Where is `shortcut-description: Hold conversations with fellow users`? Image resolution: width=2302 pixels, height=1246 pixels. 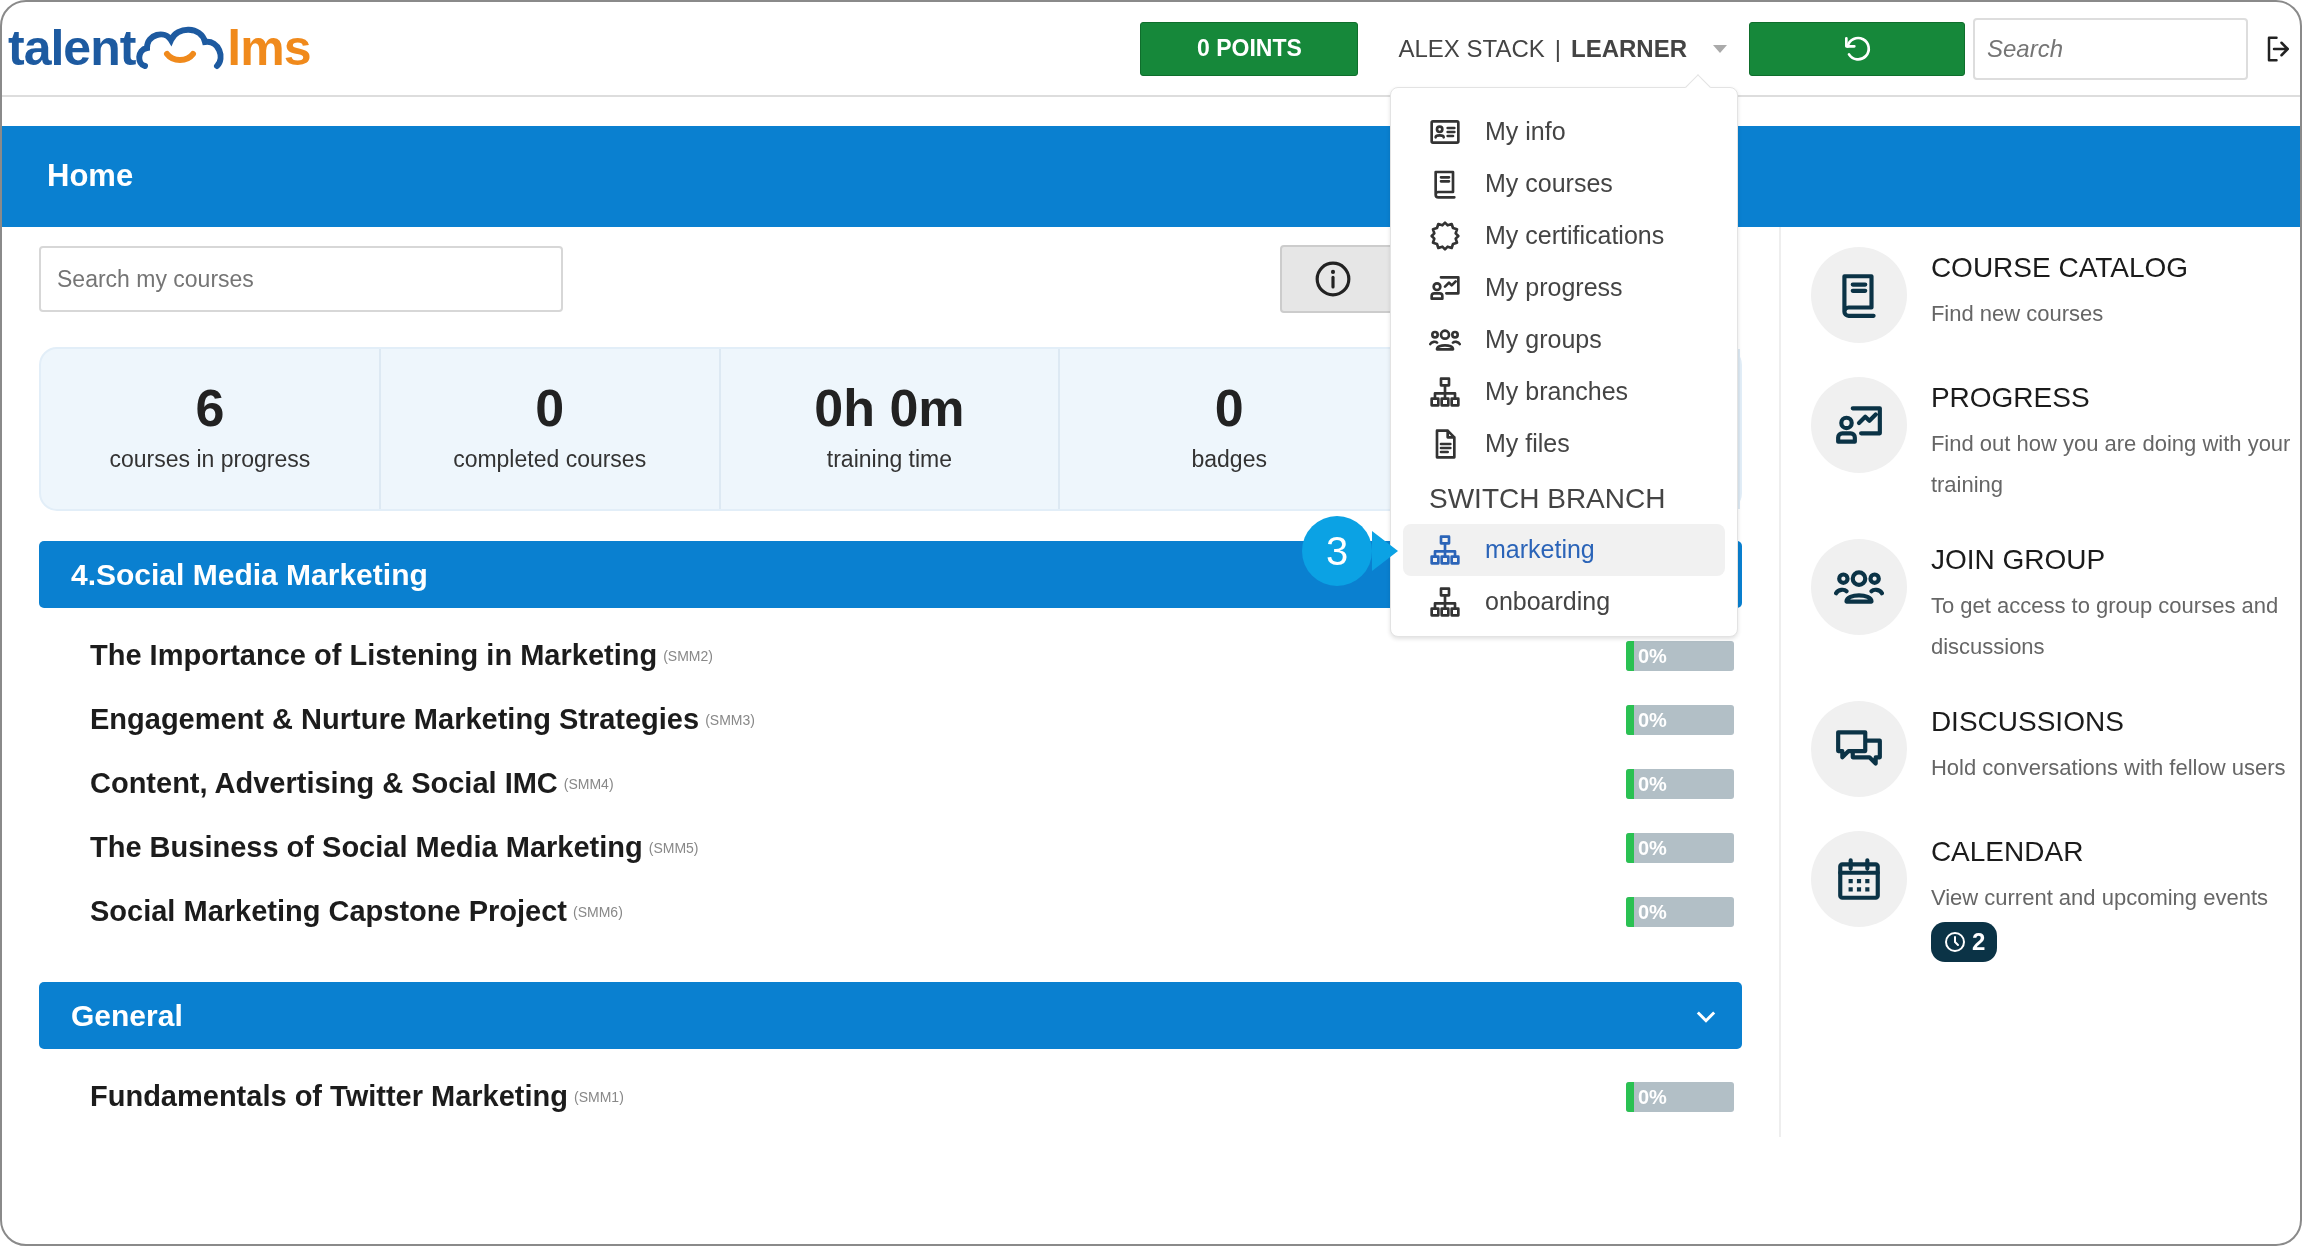
shortcut-description: Hold conversations with fellow users is located at coordinates (2108, 768).